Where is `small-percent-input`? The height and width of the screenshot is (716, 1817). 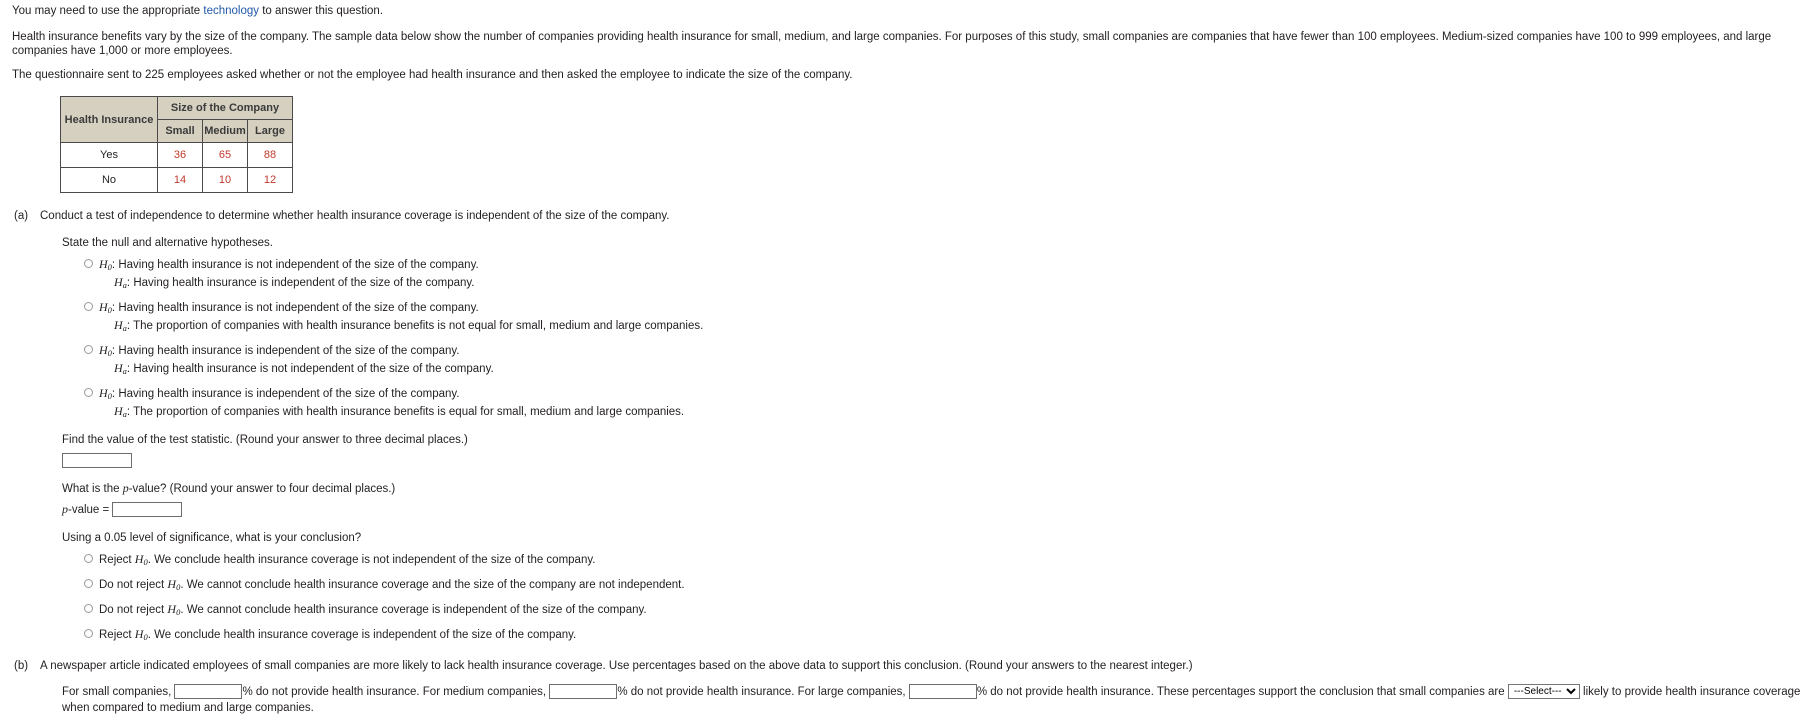
small-percent-input is located at coordinates (208, 692).